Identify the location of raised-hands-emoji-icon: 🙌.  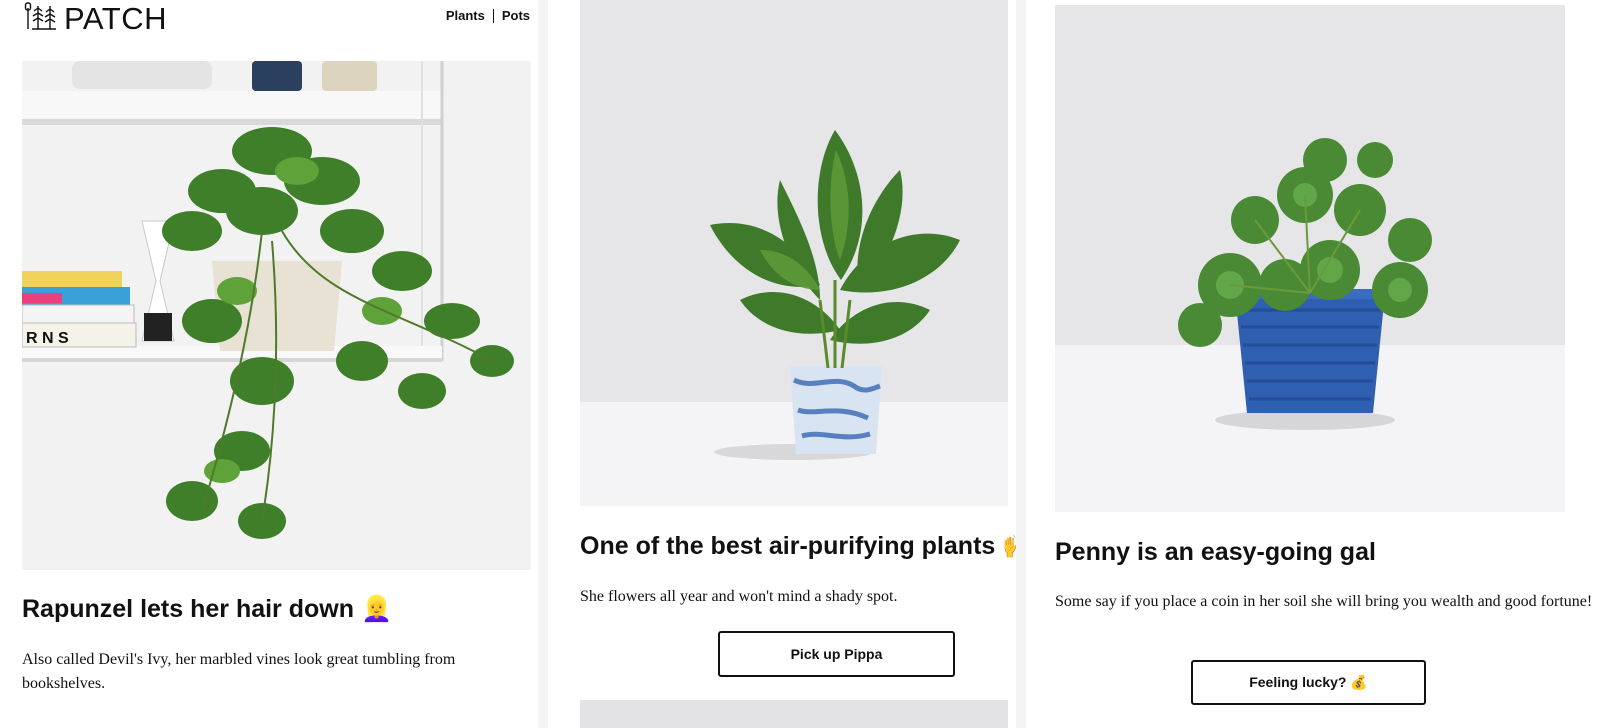
(1009, 546).